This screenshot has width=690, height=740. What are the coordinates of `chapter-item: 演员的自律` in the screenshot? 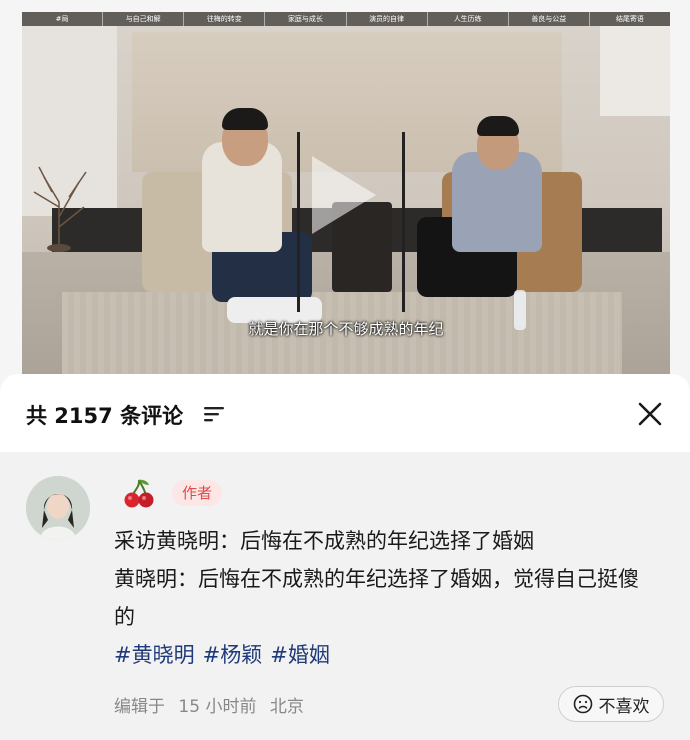 It's located at (387, 19).